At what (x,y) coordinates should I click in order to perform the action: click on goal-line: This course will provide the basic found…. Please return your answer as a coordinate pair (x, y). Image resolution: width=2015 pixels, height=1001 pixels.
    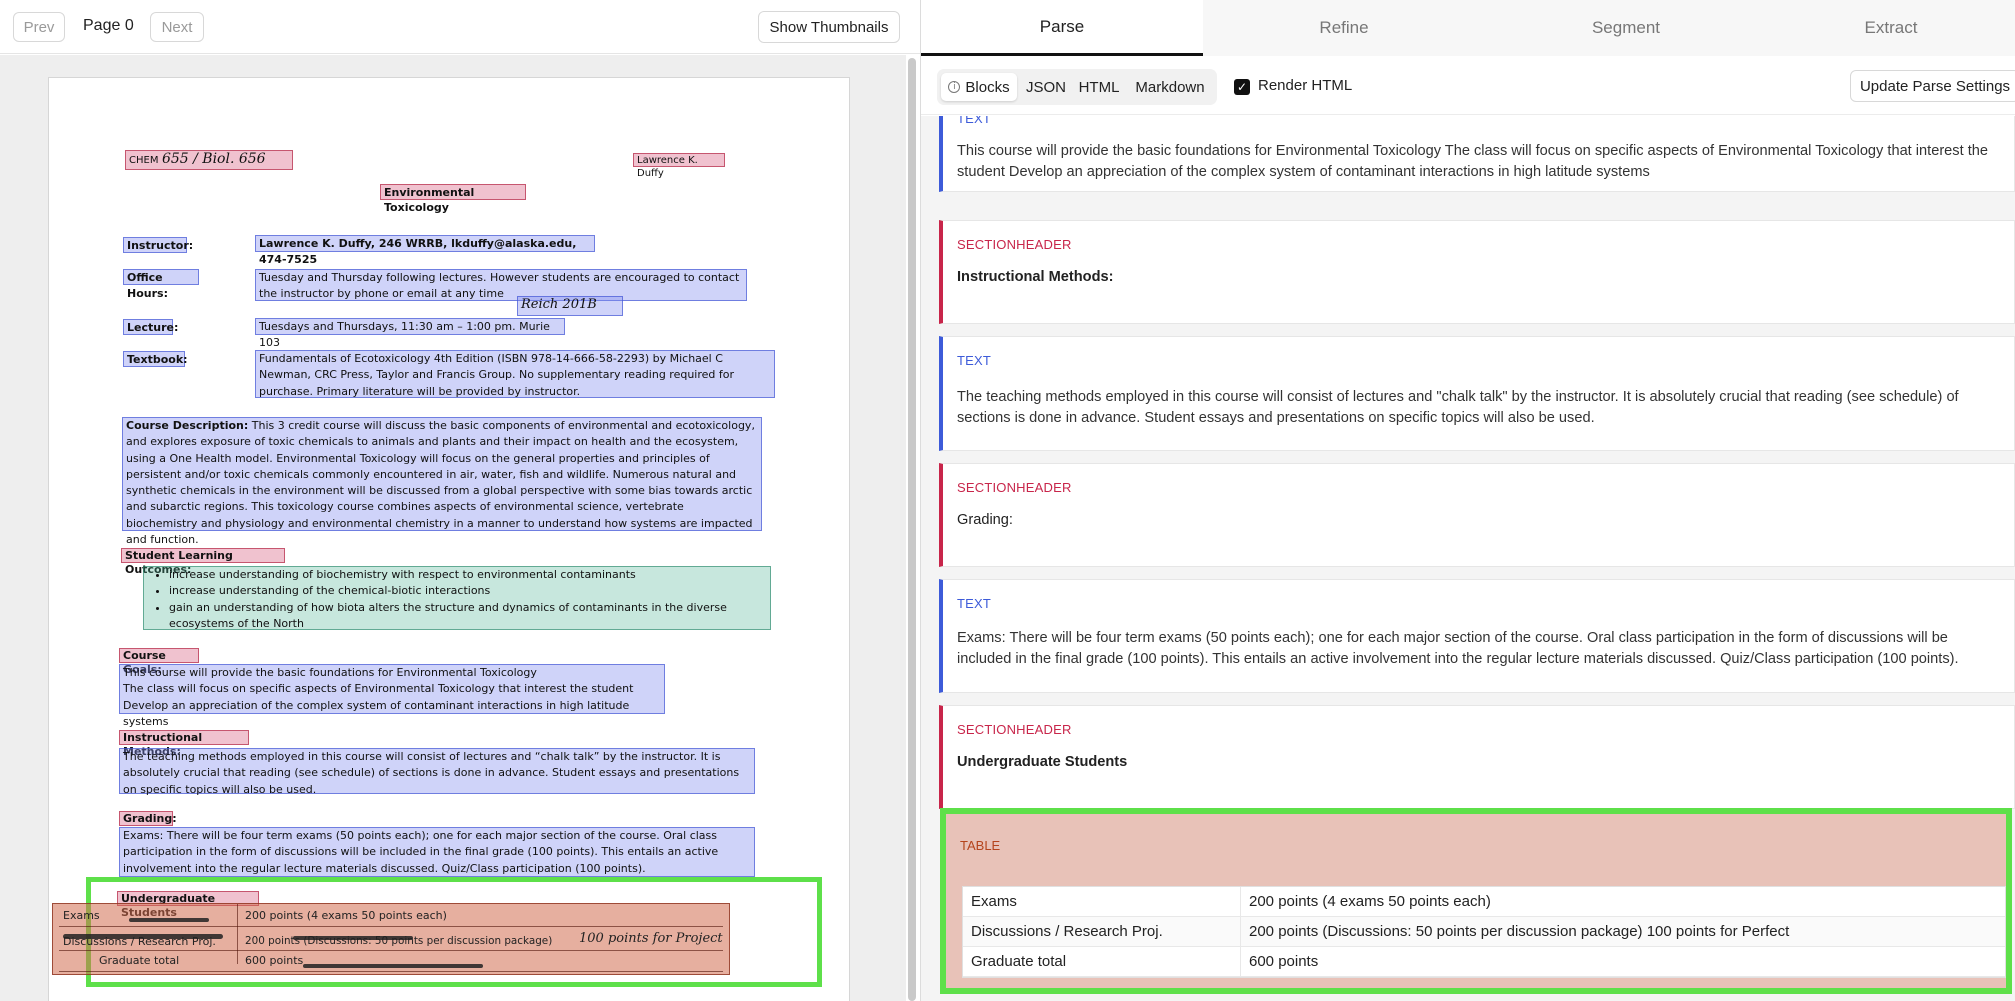
    Looking at the image, I should click on (330, 672).